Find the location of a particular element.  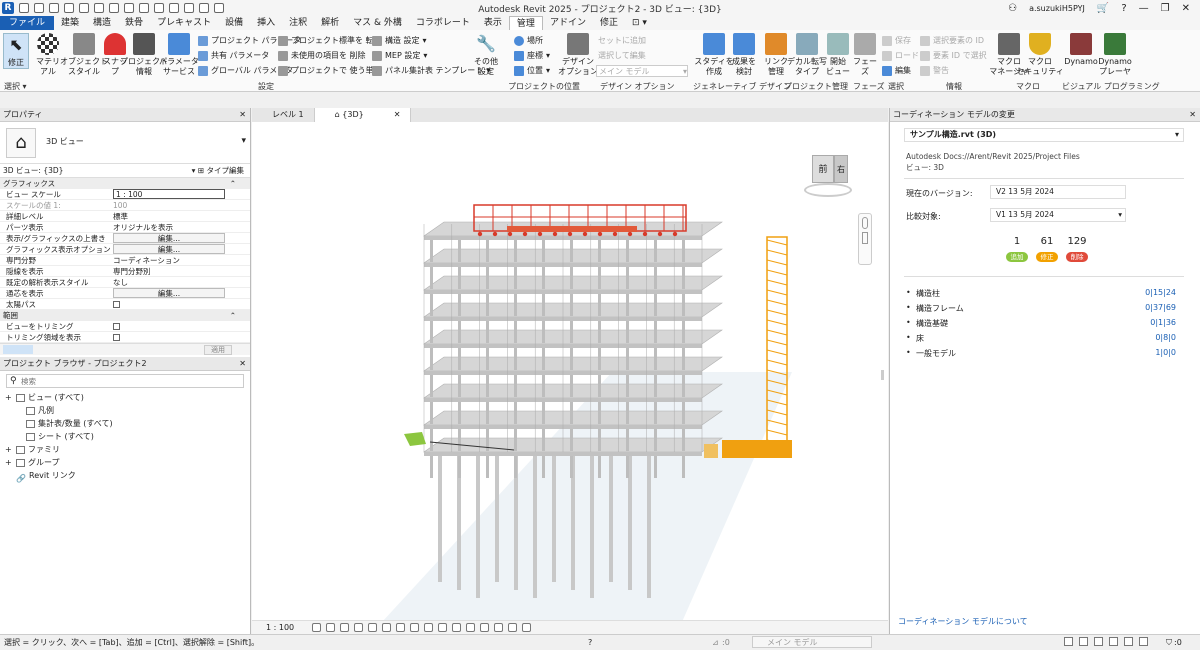

phases-button: フェーズ is located at coordinates (865, 55).